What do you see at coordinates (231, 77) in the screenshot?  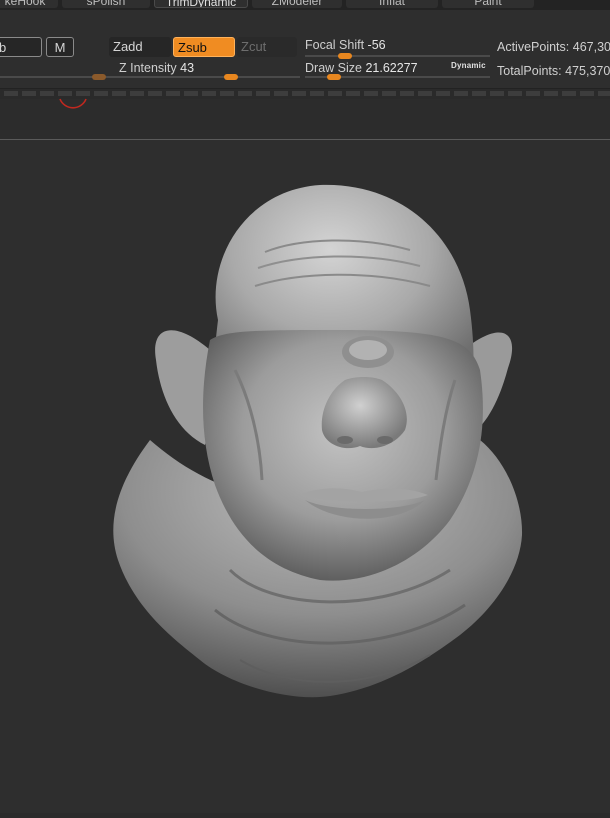 I see `z-intensity-thumb` at bounding box center [231, 77].